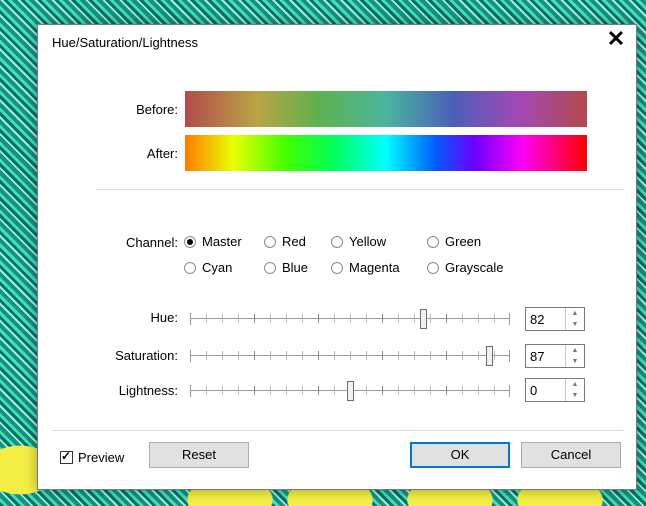 This screenshot has height=506, width=646. I want to click on preview-checkbox: Preview, so click(92, 457).